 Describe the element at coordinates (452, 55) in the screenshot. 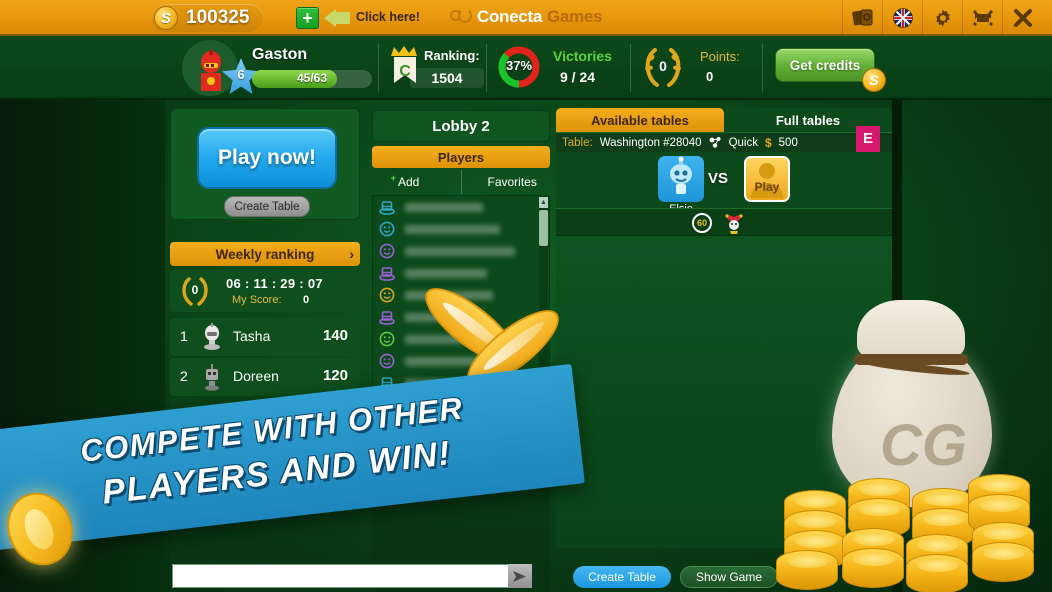

I see `ranking-label: Ranking:` at that location.